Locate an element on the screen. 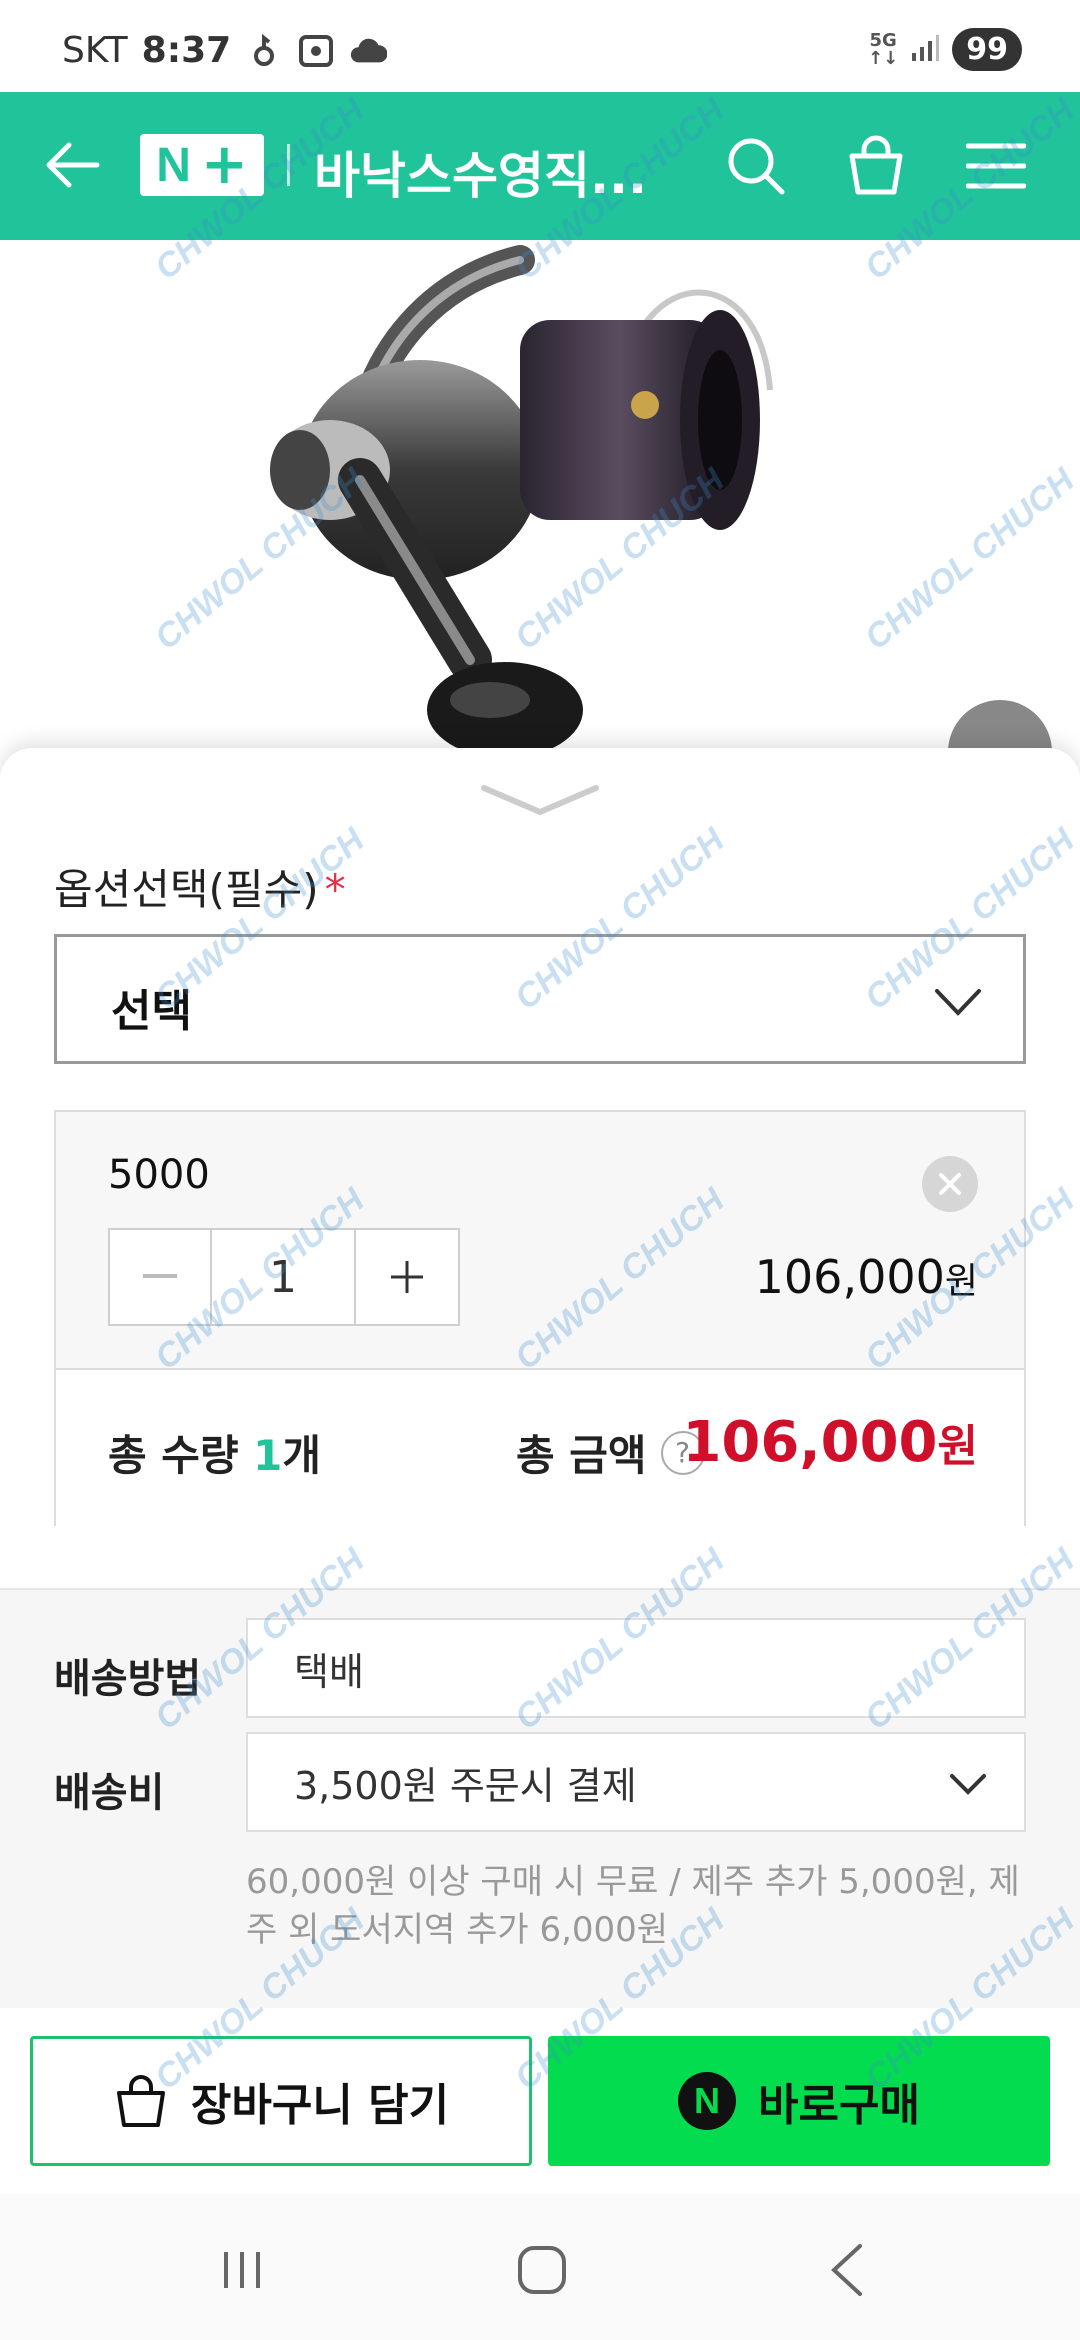 The height and width of the screenshot is (2340, 1080). search-button is located at coordinates (756, 166).